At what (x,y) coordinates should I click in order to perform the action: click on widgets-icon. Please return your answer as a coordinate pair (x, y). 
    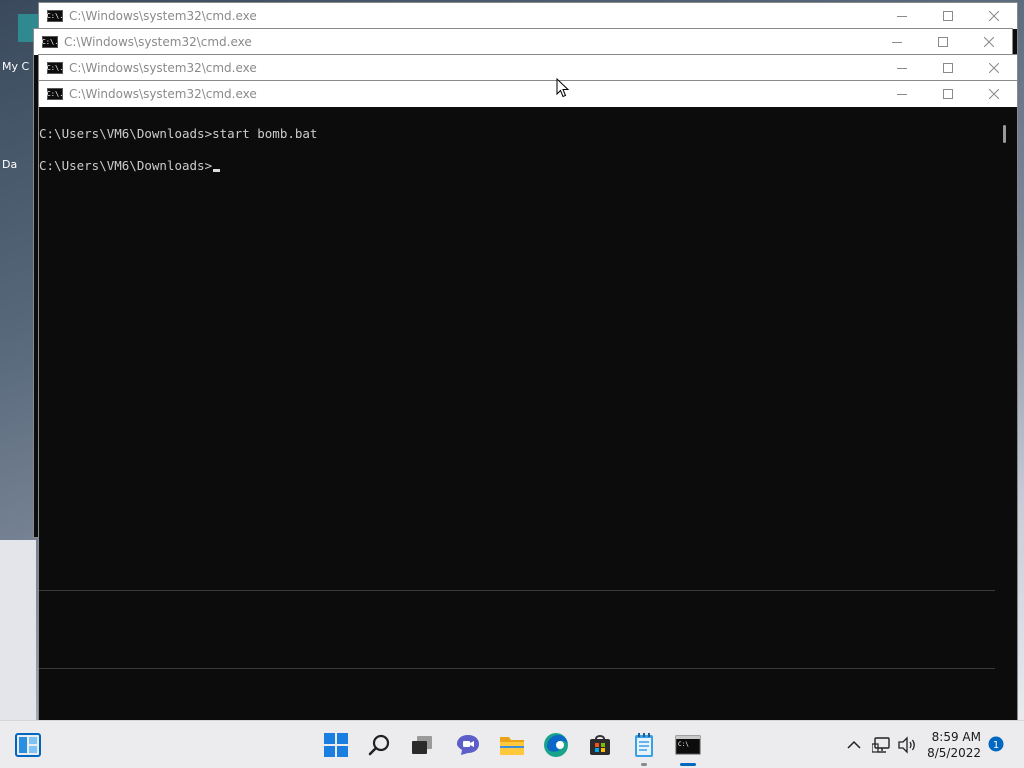
    Looking at the image, I should click on (28, 745).